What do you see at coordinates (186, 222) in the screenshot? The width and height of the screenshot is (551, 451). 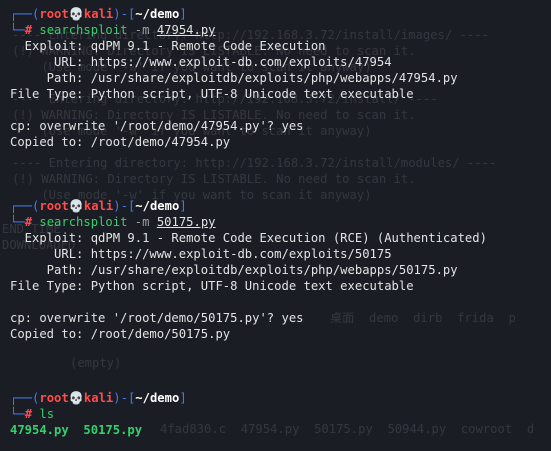 I see `command-argument: 50175.py` at bounding box center [186, 222].